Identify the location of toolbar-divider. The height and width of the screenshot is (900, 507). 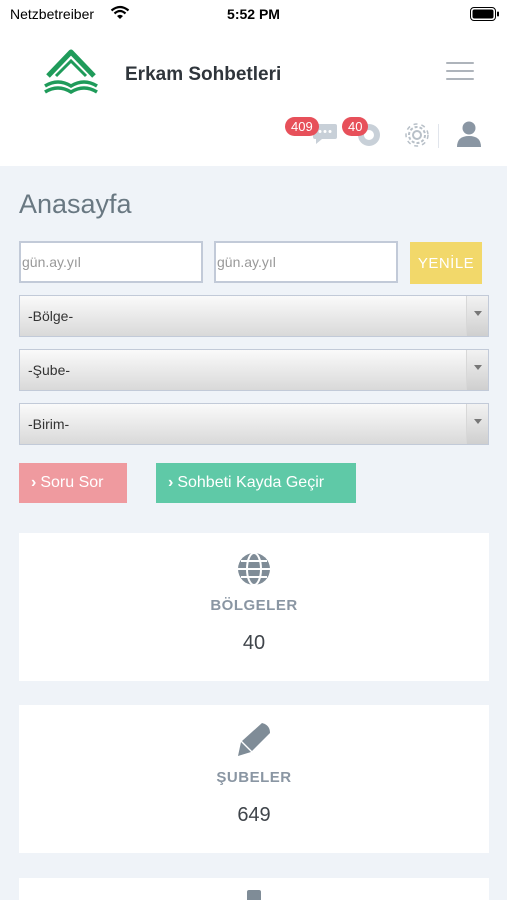
(438, 136).